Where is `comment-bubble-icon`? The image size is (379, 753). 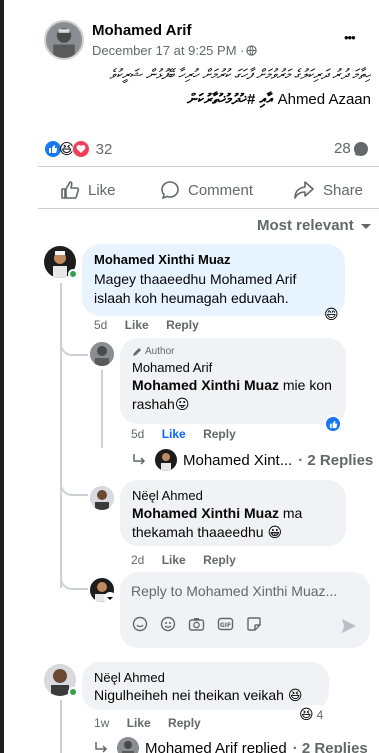
comment-bubble-icon is located at coordinates (360, 148).